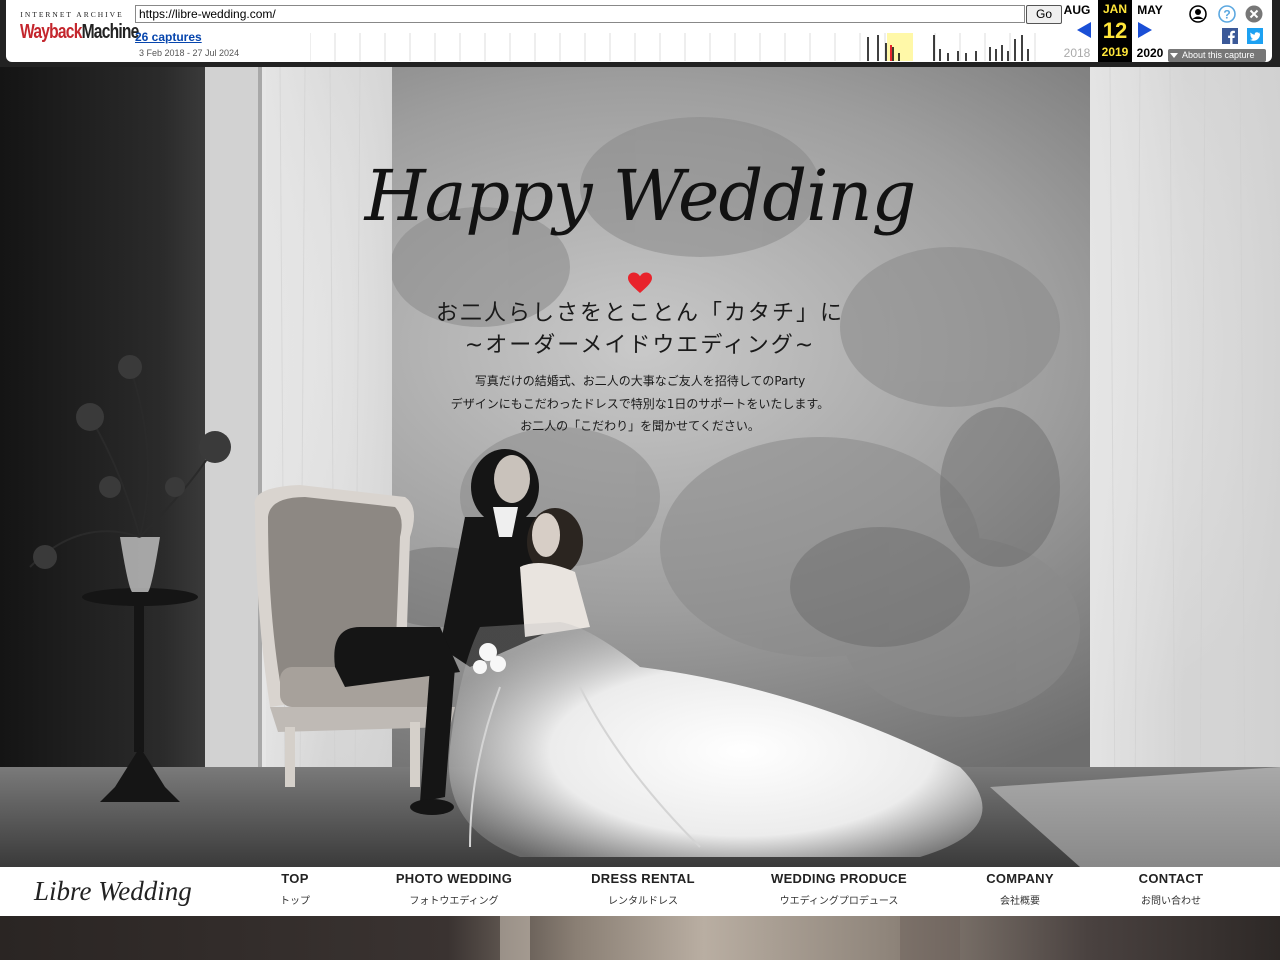  I want to click on next-section-photo, so click(640, 938).